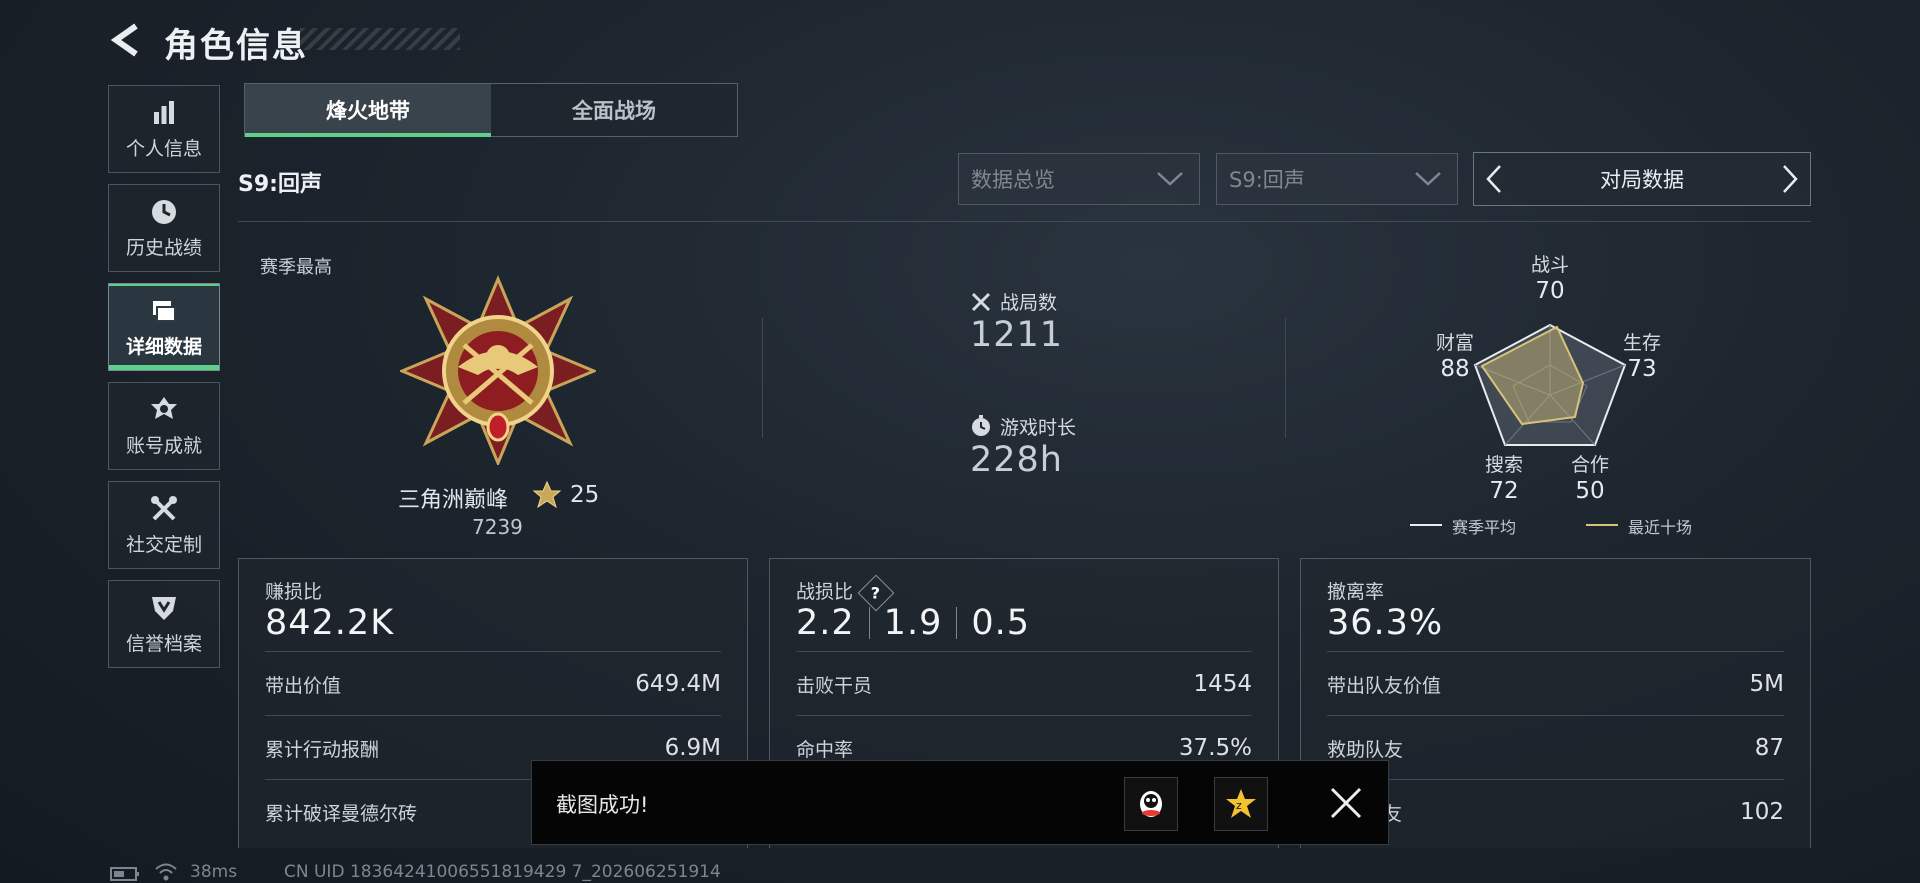  I want to click on playtime-value: 228h, so click(1016, 460).